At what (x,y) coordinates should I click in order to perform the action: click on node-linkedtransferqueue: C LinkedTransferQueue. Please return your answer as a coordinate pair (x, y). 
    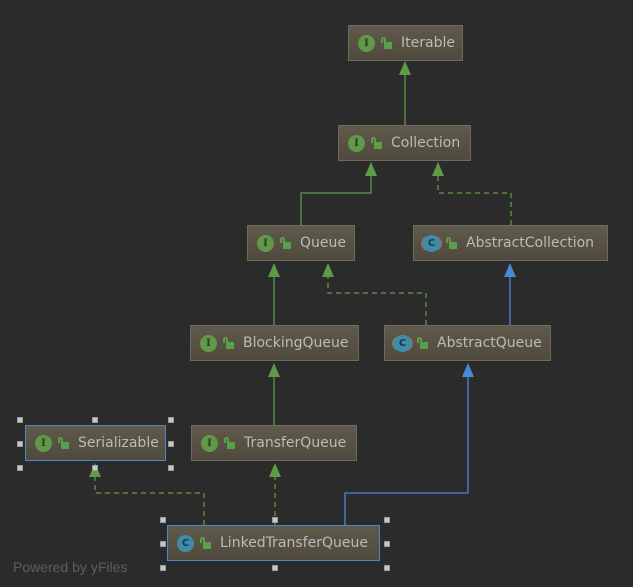
    Looking at the image, I should click on (273, 543).